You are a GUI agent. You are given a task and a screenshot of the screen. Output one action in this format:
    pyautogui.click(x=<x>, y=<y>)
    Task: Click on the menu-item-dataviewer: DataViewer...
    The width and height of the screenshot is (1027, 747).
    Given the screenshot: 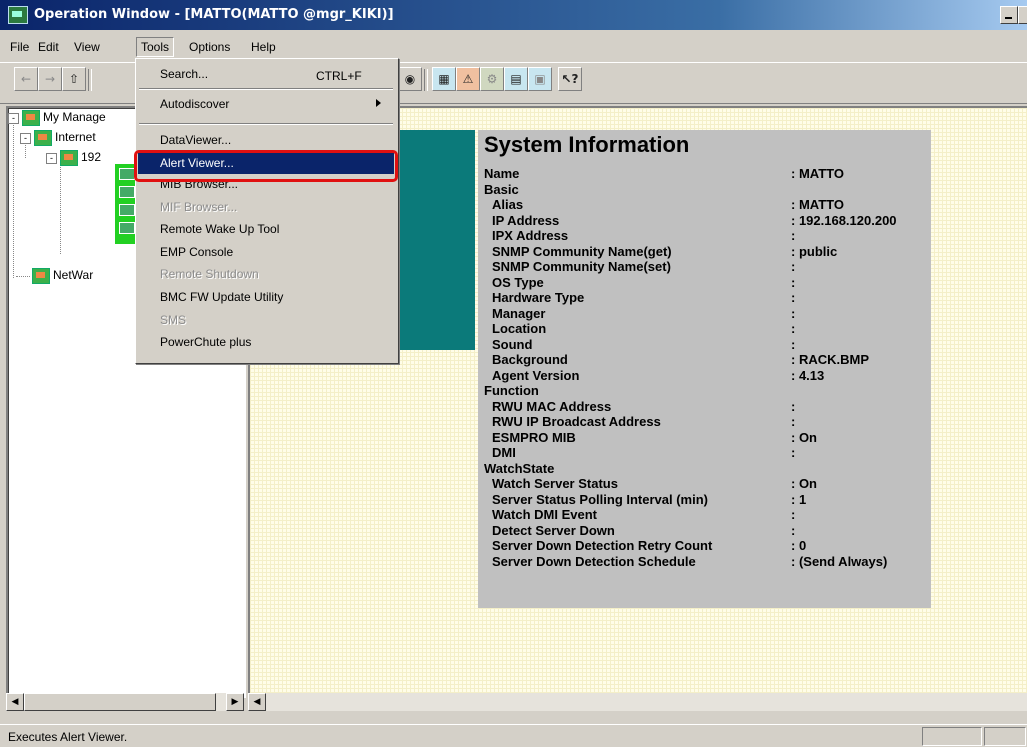 What is the action you would take?
    pyautogui.click(x=195, y=140)
    